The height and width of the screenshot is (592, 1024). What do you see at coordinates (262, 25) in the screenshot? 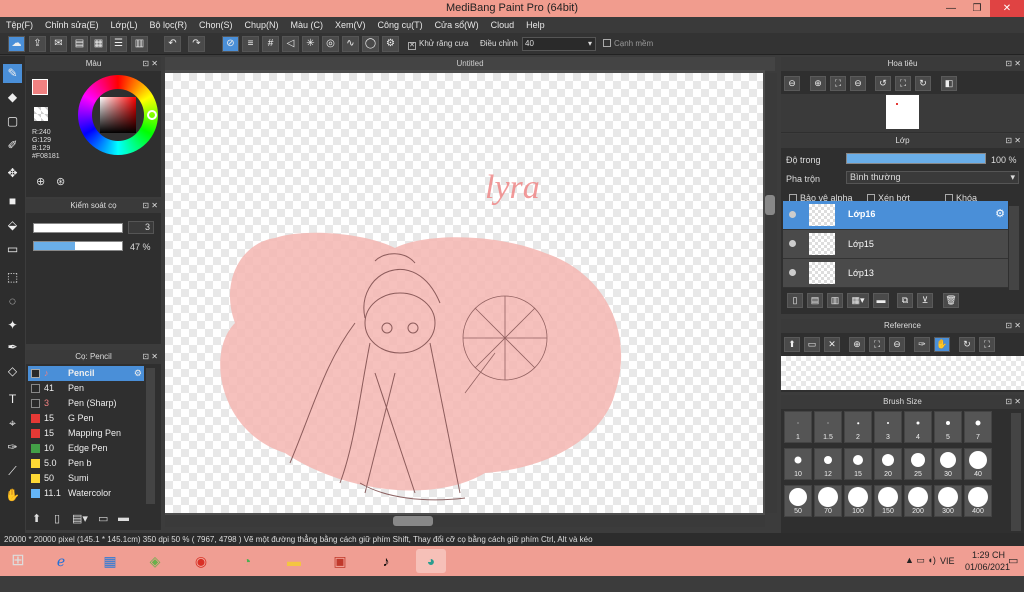
I see `menu-snap: Chụp(N)` at bounding box center [262, 25].